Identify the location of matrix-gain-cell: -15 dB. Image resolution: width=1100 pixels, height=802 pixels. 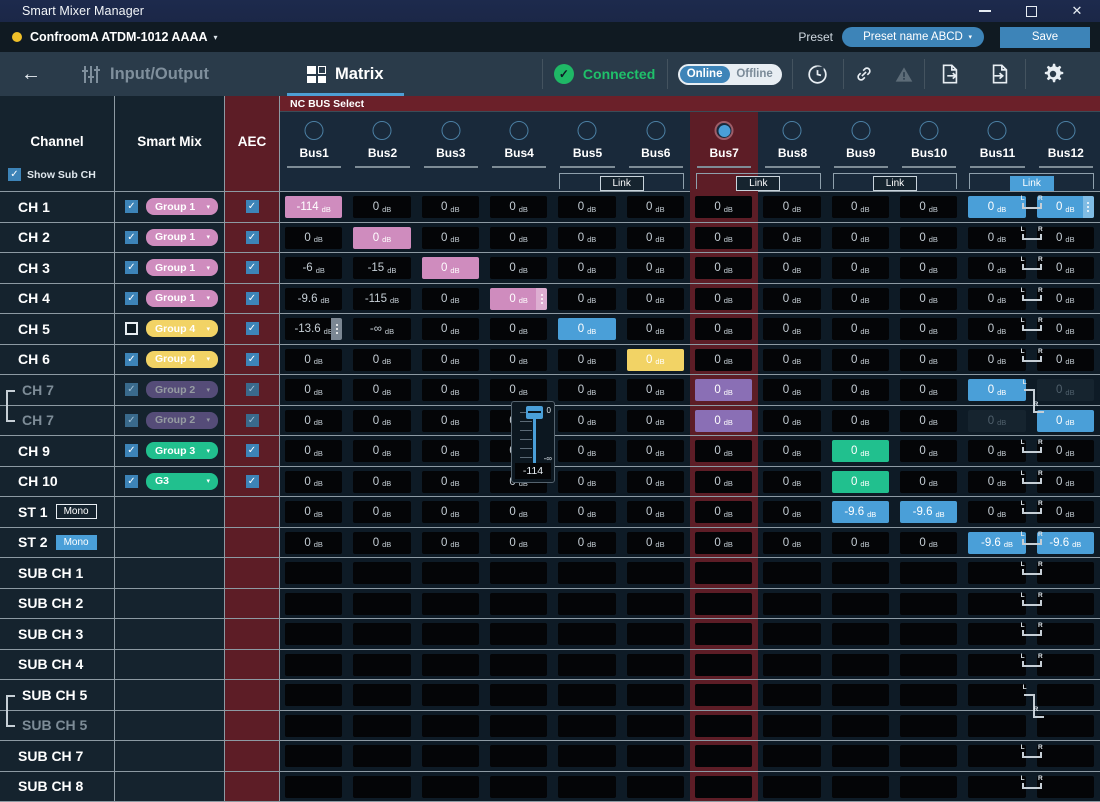
(382, 268).